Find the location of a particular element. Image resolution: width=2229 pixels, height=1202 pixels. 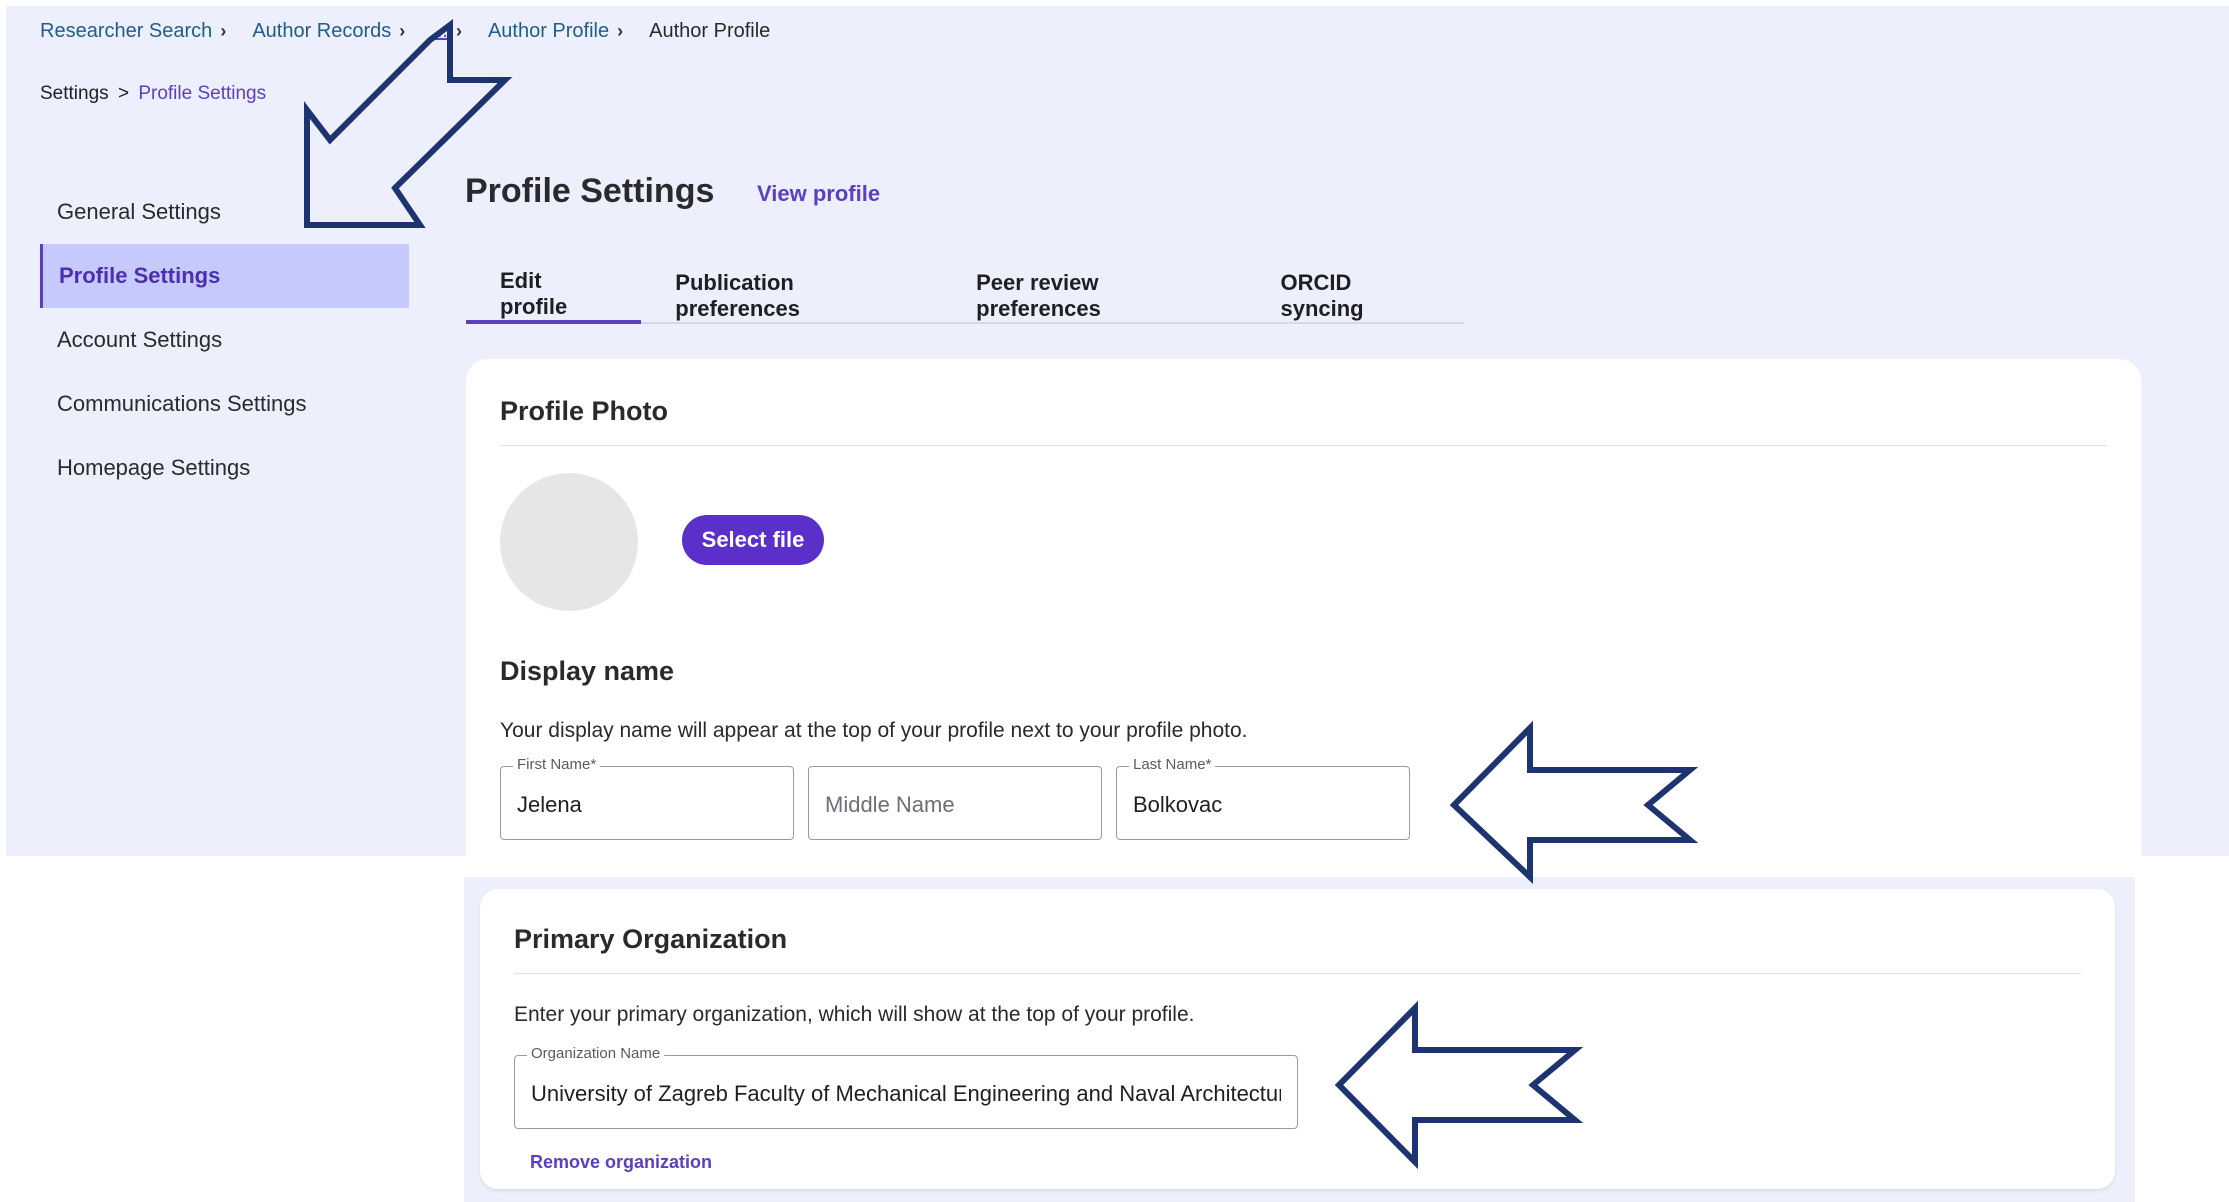

avatar-placeholder is located at coordinates (569, 542).